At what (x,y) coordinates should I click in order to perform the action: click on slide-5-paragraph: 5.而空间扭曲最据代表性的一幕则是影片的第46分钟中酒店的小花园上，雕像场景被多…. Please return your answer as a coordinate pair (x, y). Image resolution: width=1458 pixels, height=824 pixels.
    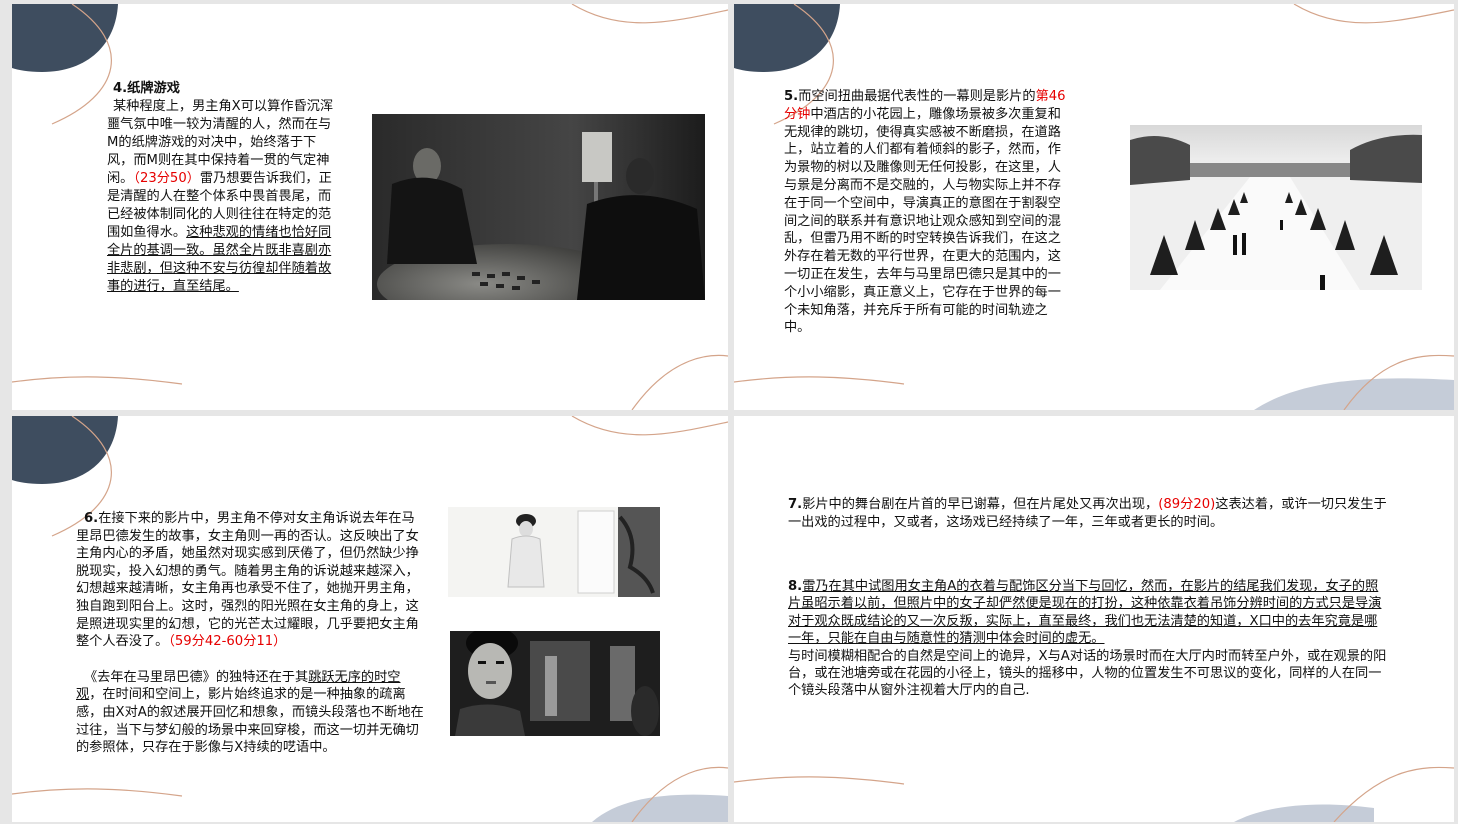
    Looking at the image, I should click on (927, 212).